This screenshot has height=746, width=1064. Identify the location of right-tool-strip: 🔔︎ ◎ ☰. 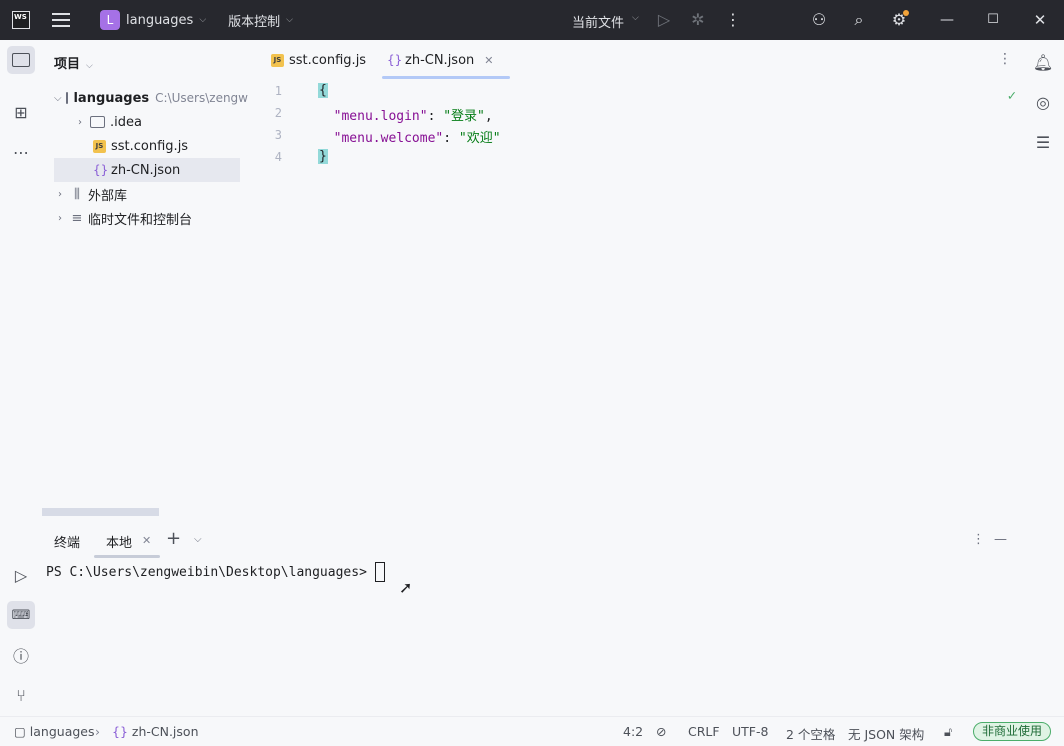
(1043, 378).